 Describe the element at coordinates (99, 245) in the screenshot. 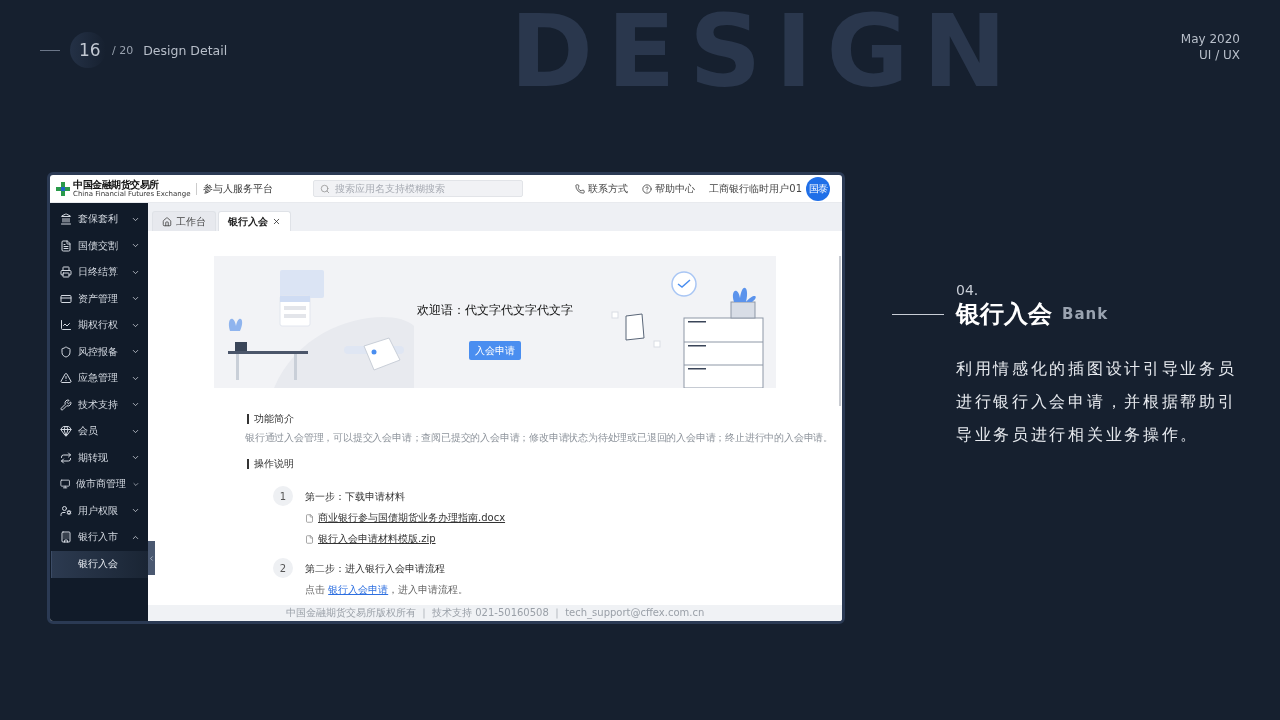

I see `sidebar-item: 国债交割` at that location.